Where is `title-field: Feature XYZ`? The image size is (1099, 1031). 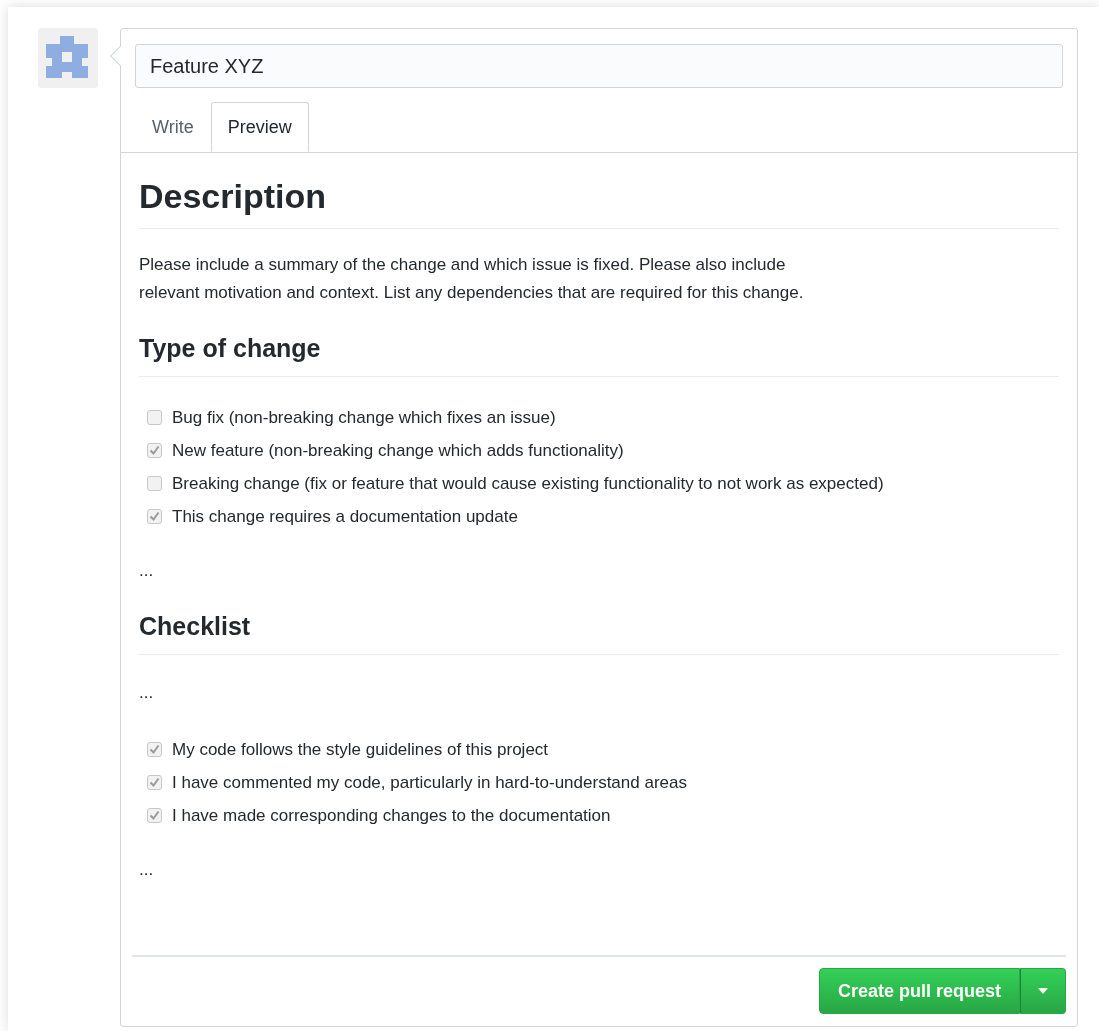
title-field: Feature XYZ is located at coordinates (599, 66).